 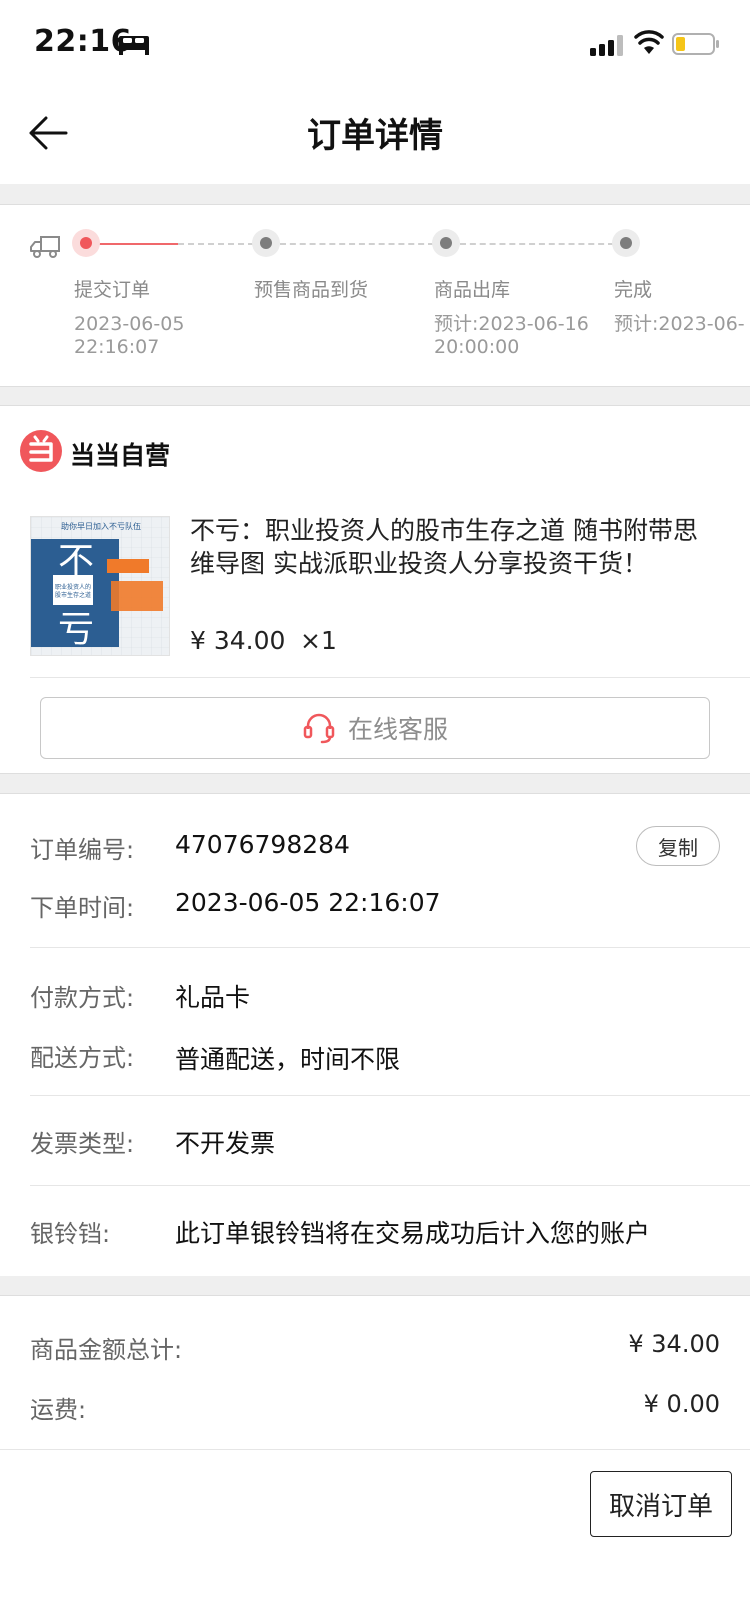 What do you see at coordinates (606, 45) in the screenshot?
I see `signal-icon` at bounding box center [606, 45].